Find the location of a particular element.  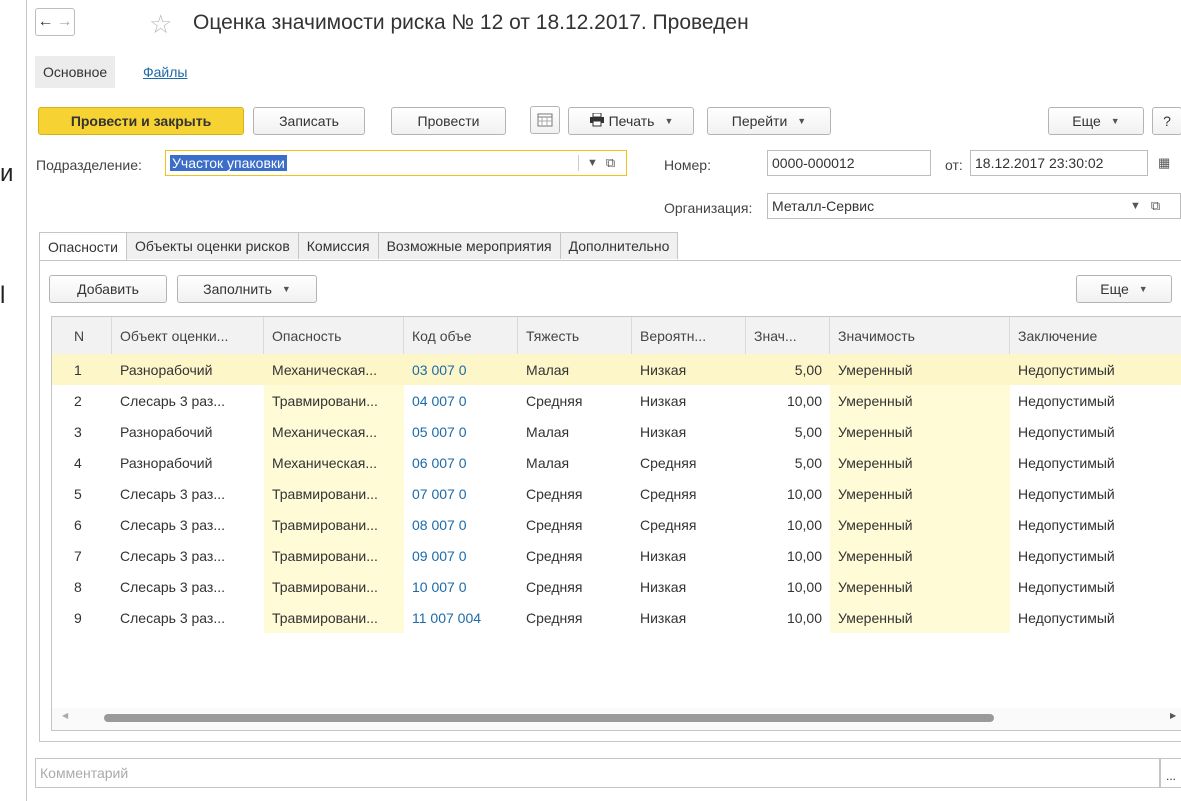

table-more-button: Еще ▼ is located at coordinates (1124, 289).